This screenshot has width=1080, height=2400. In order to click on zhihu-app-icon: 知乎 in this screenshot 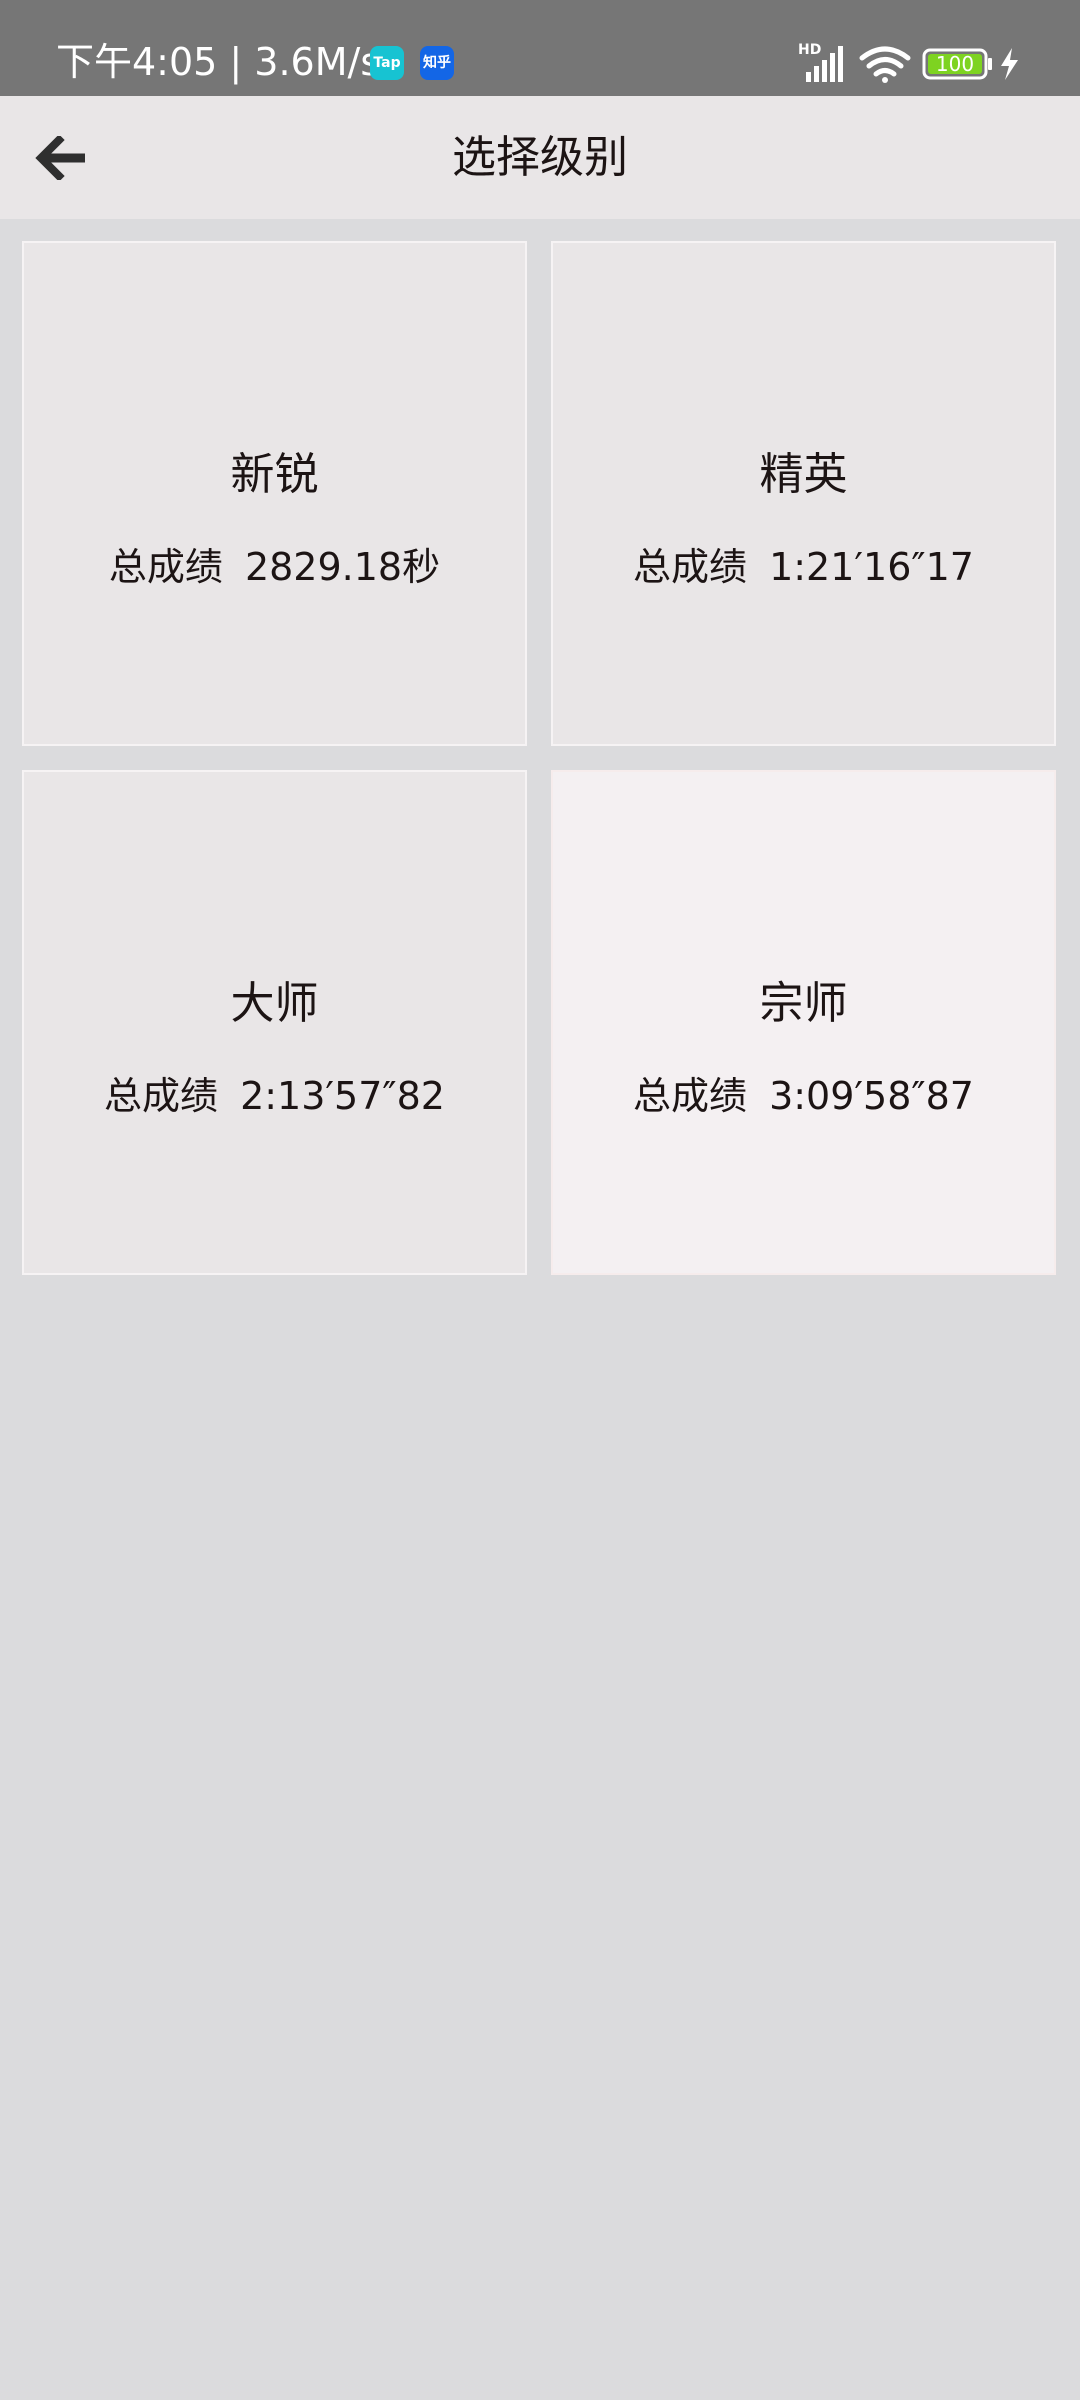, I will do `click(437, 63)`.